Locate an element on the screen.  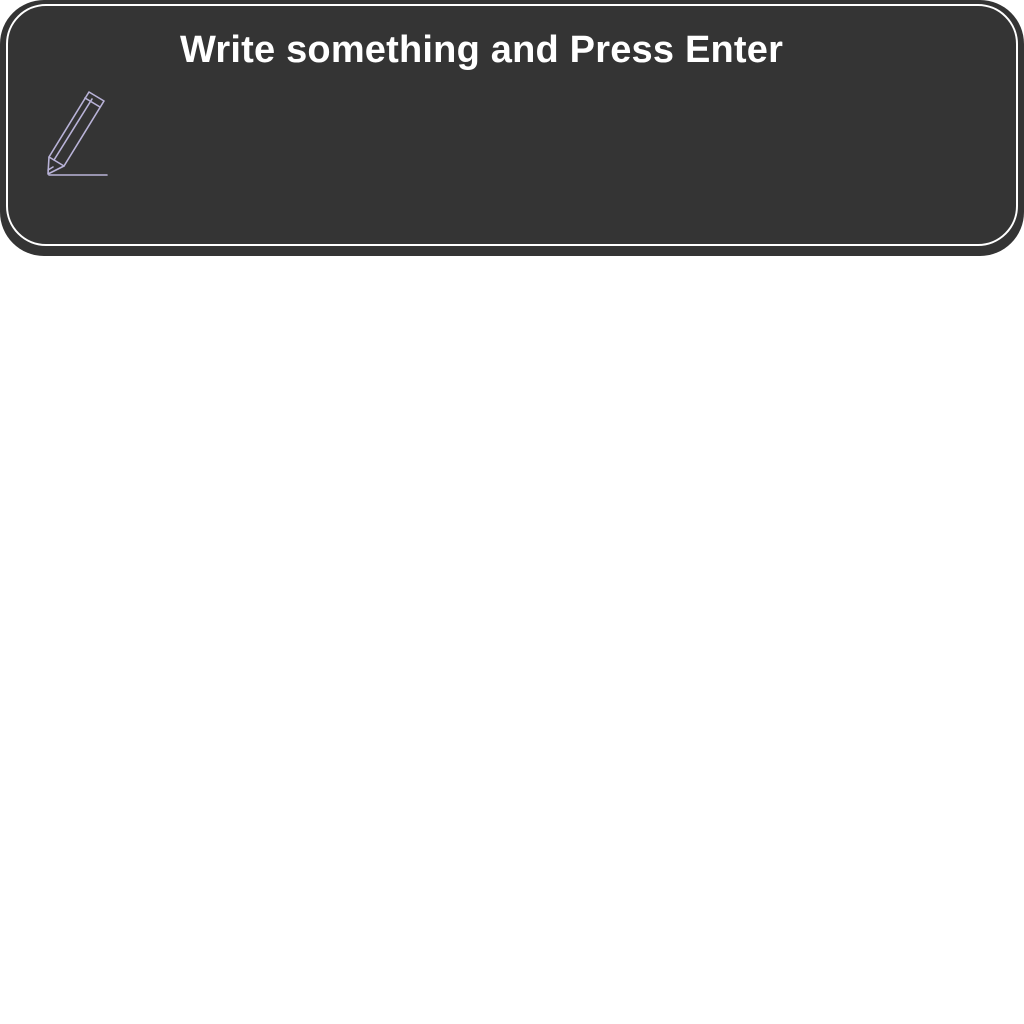
write-prompt: Write something and Press Enter is located at coordinates (482, 50).